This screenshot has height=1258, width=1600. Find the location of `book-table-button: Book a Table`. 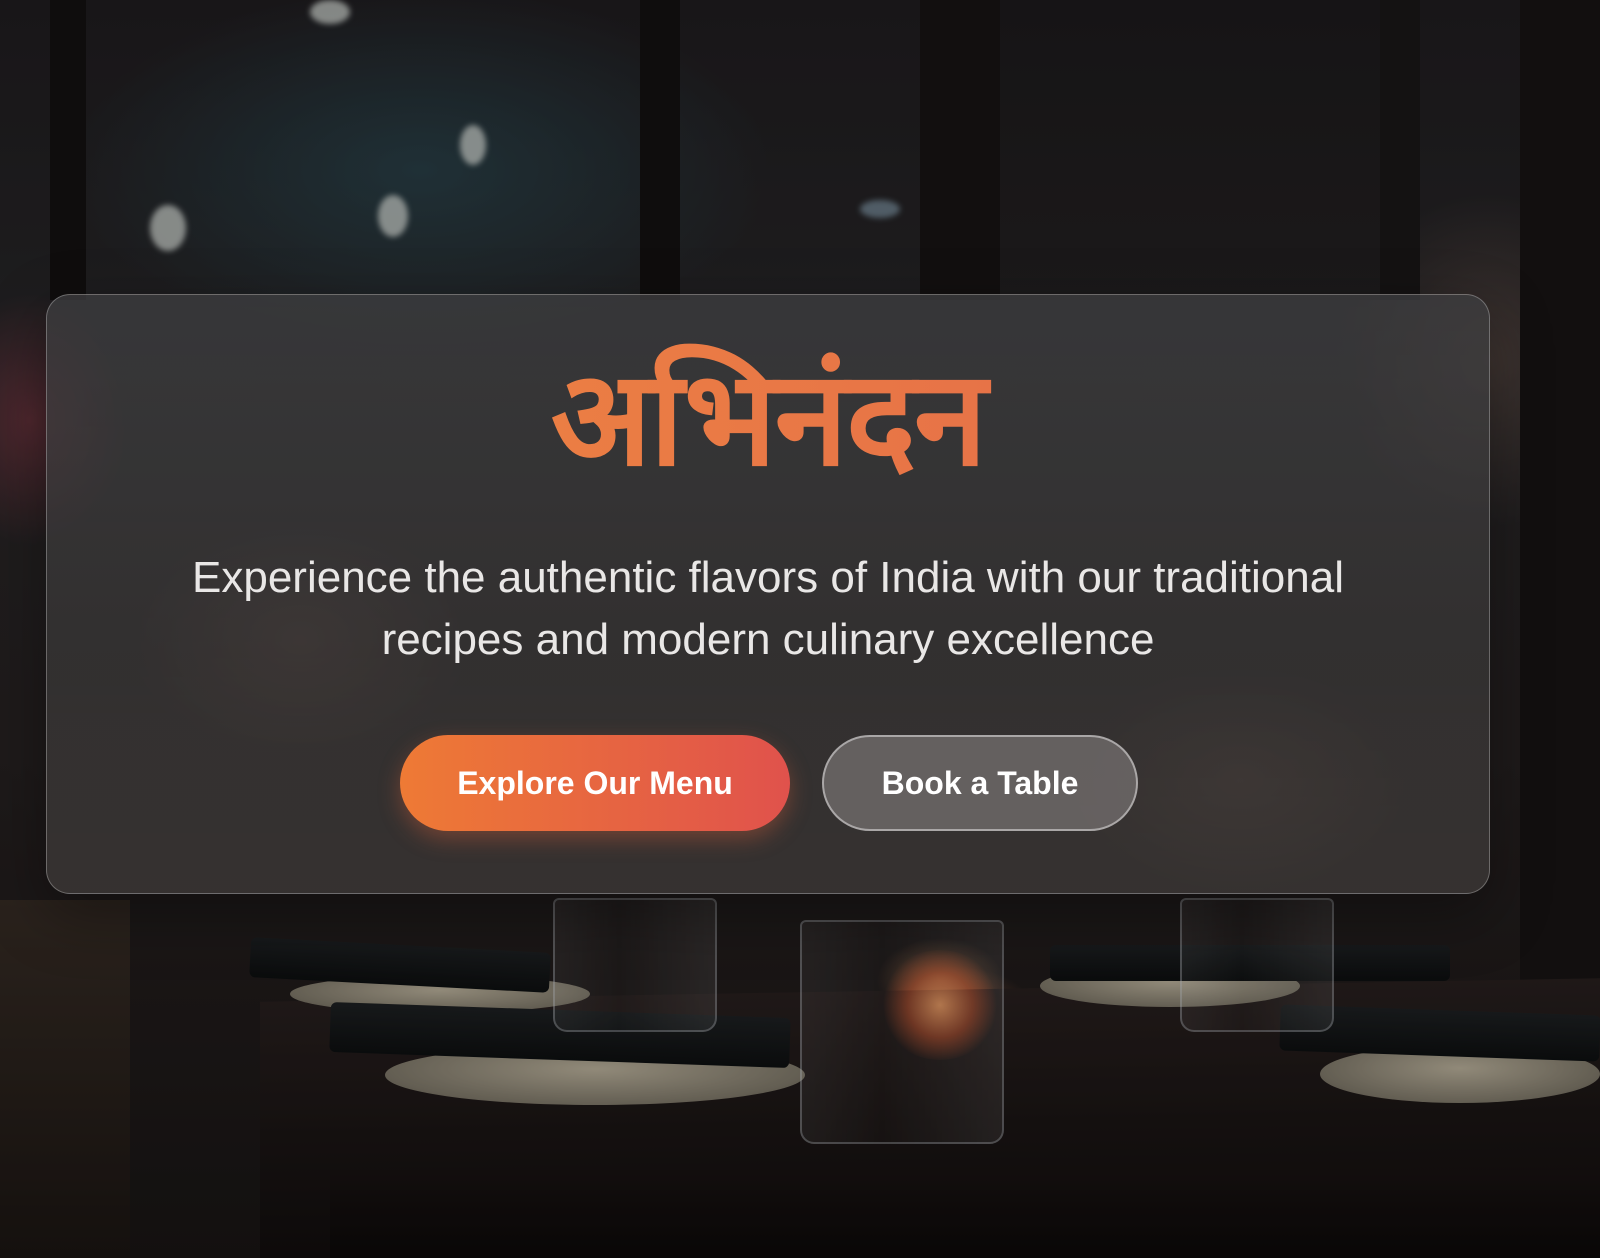

book-table-button: Book a Table is located at coordinates (980, 783).